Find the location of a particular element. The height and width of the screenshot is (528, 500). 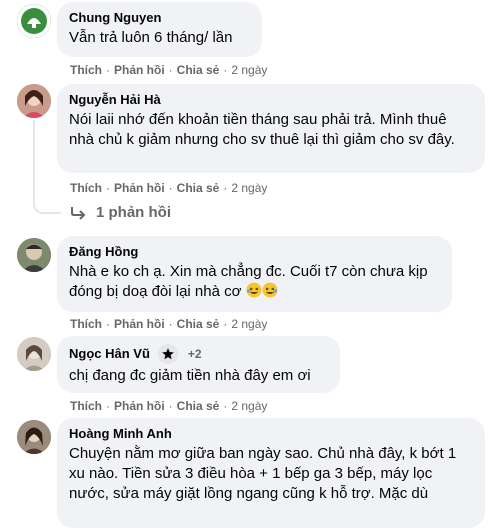

view-replies-link: 1 phản hồi is located at coordinates (120, 213).